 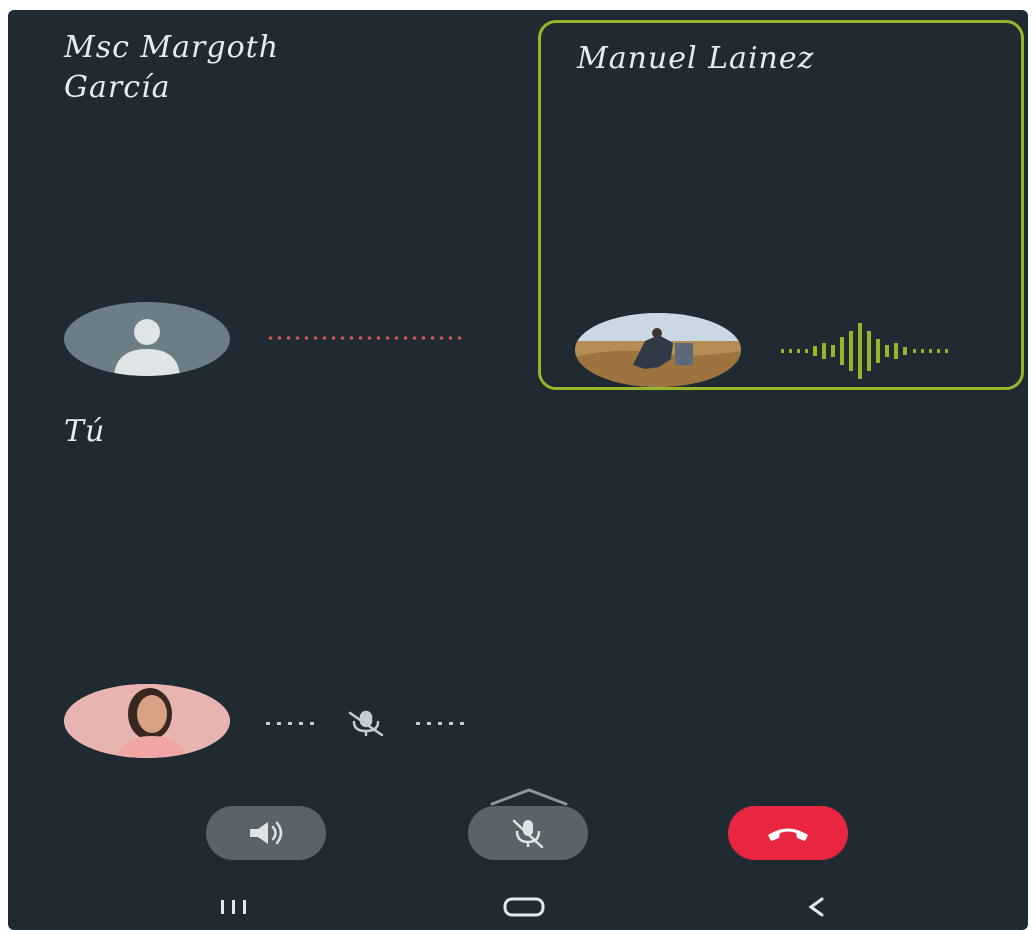 I want to click on end-call-button, so click(x=788, y=833).